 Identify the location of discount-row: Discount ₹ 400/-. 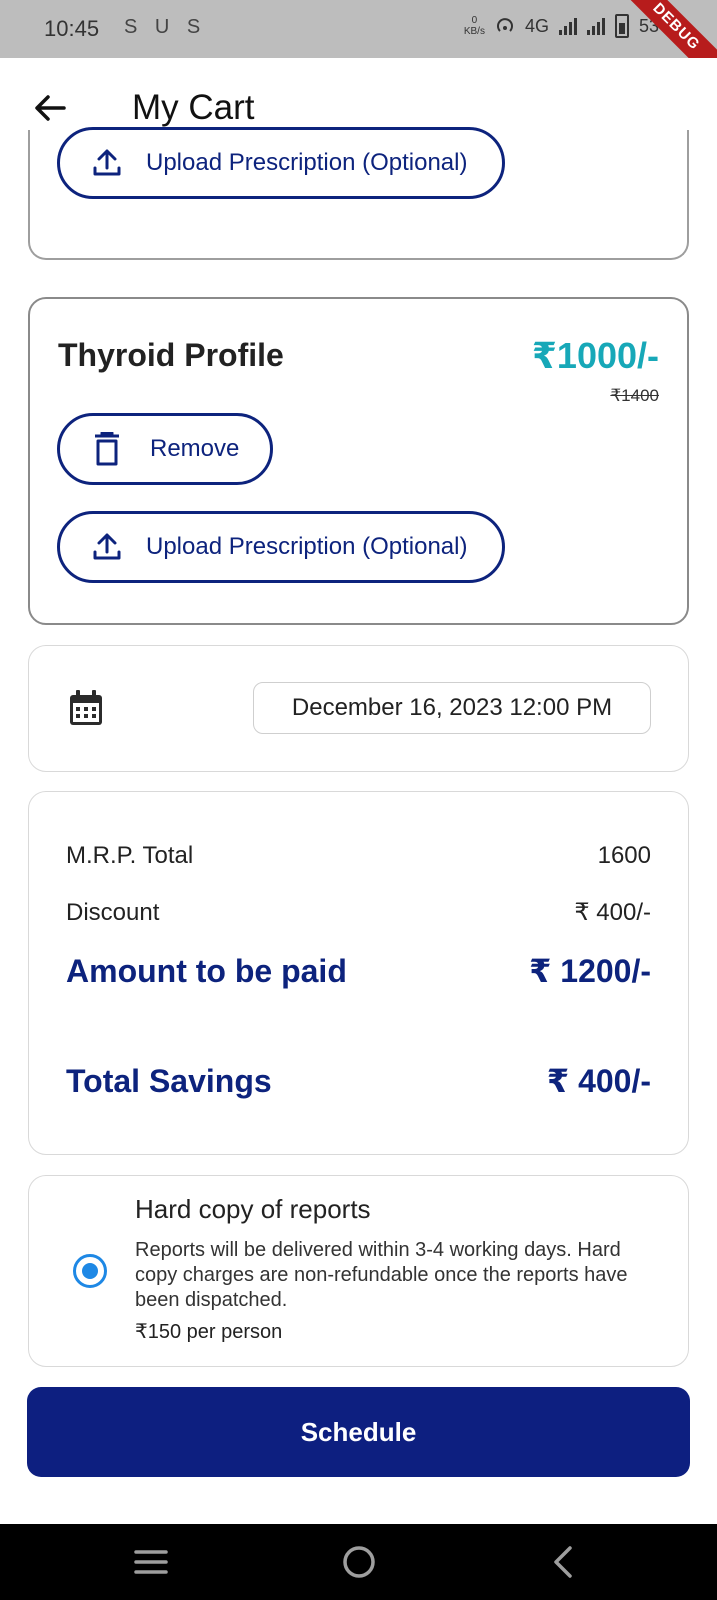
(358, 912).